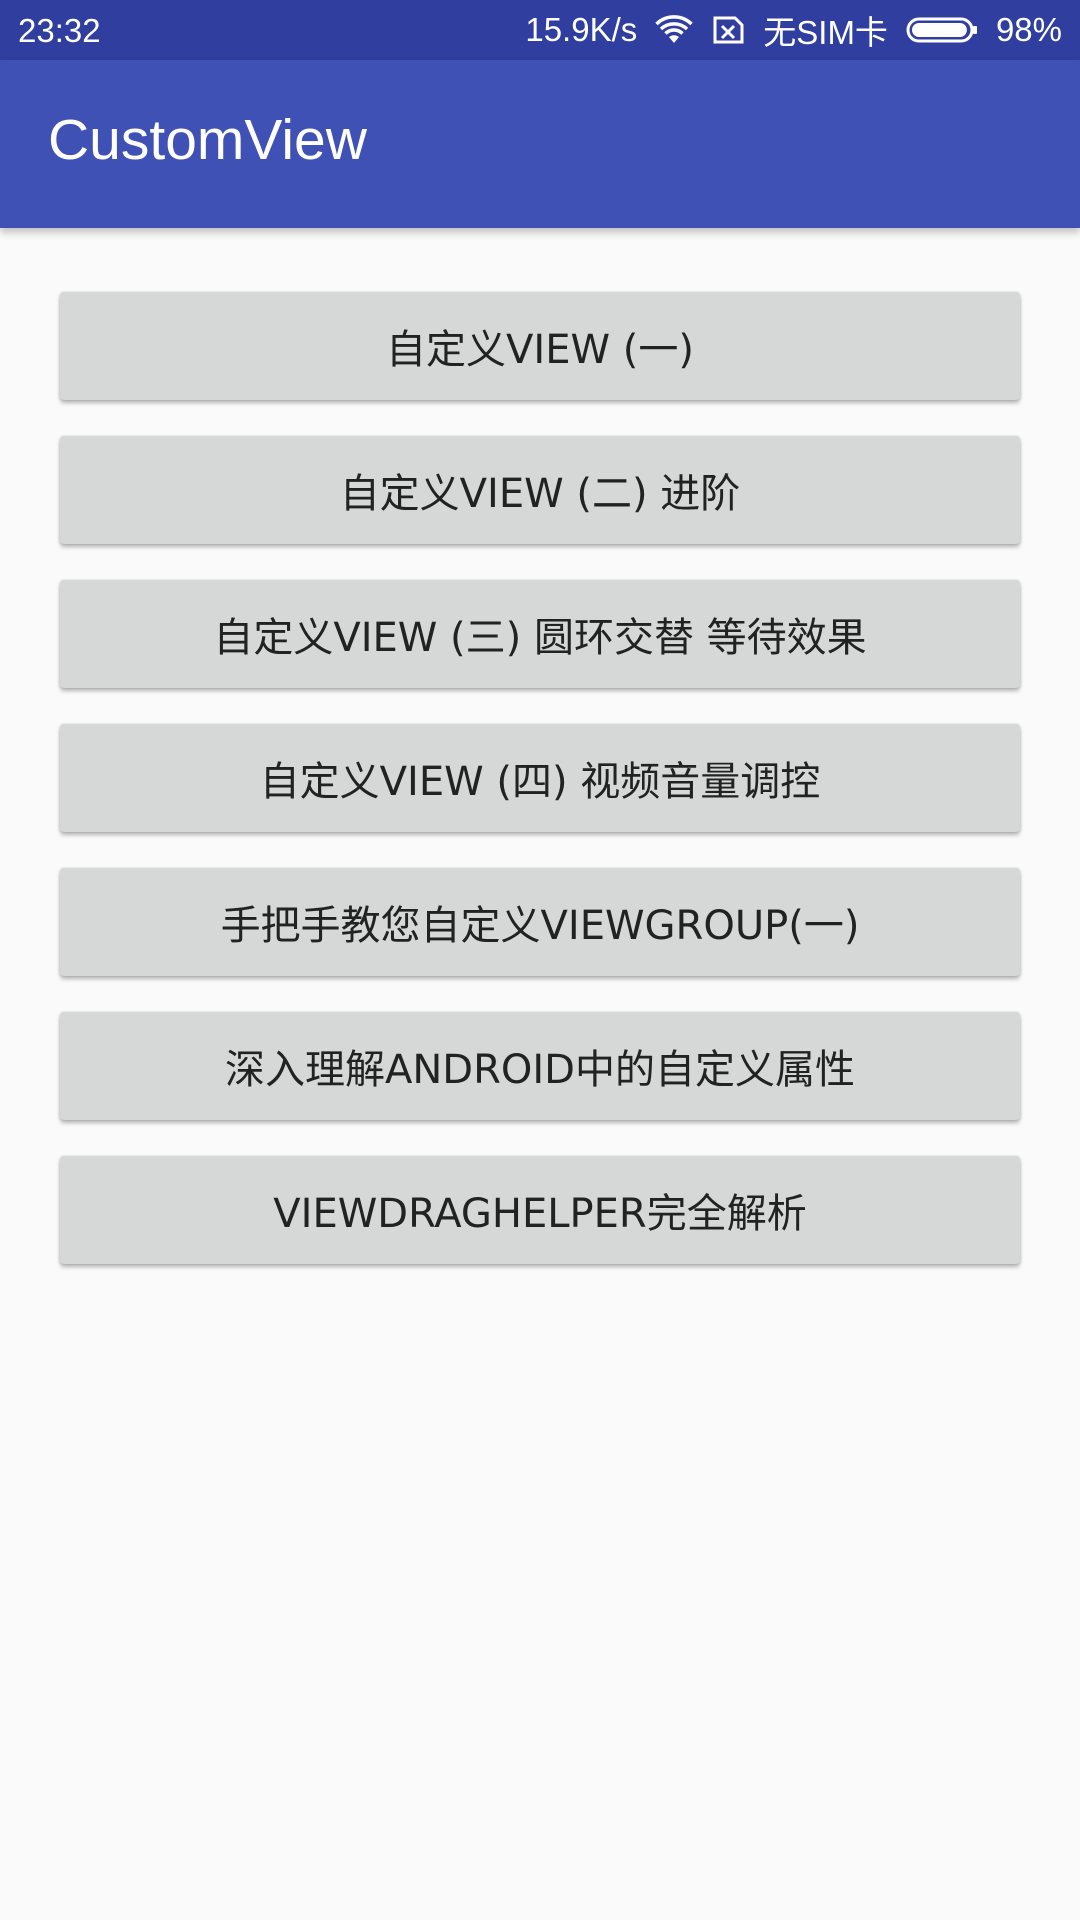  I want to click on battery-icon, so click(942, 30).